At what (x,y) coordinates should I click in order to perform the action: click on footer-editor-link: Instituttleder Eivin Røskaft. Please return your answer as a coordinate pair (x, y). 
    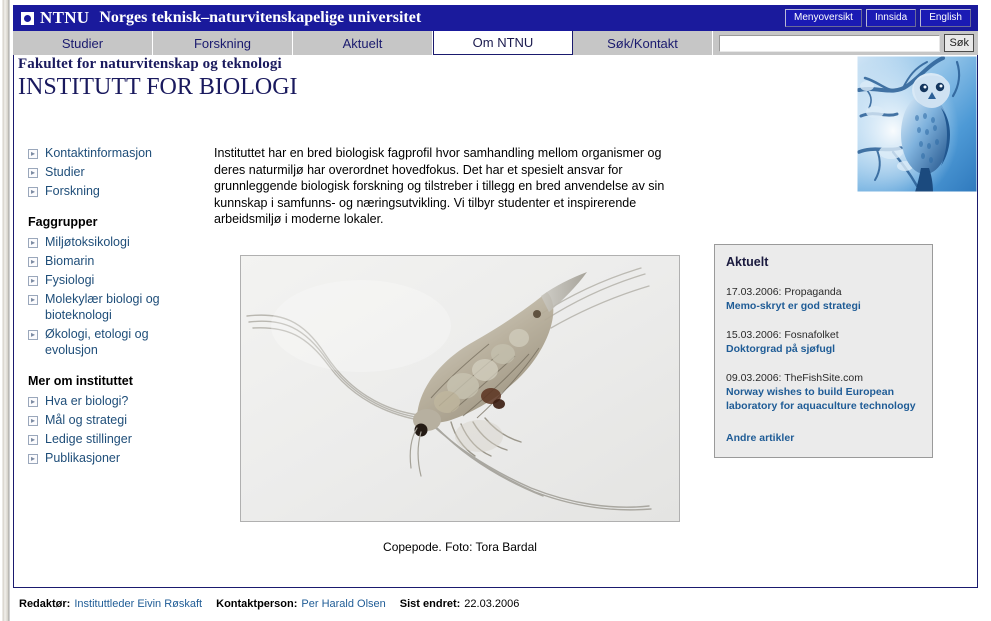
    Looking at the image, I should click on (138, 604).